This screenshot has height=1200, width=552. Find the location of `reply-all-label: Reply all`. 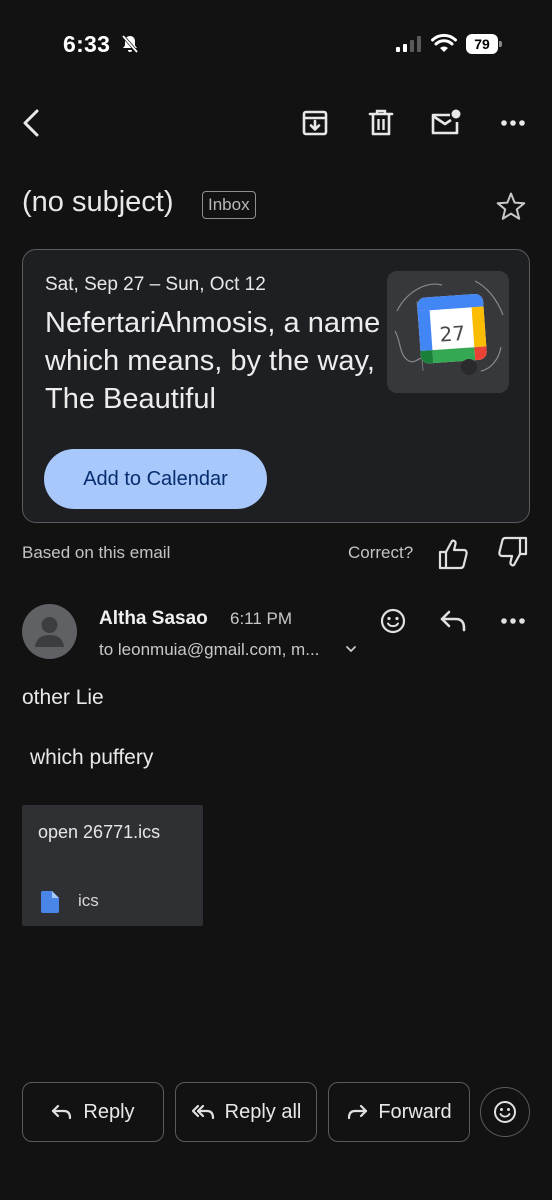

reply-all-label: Reply all is located at coordinates (263, 1111).